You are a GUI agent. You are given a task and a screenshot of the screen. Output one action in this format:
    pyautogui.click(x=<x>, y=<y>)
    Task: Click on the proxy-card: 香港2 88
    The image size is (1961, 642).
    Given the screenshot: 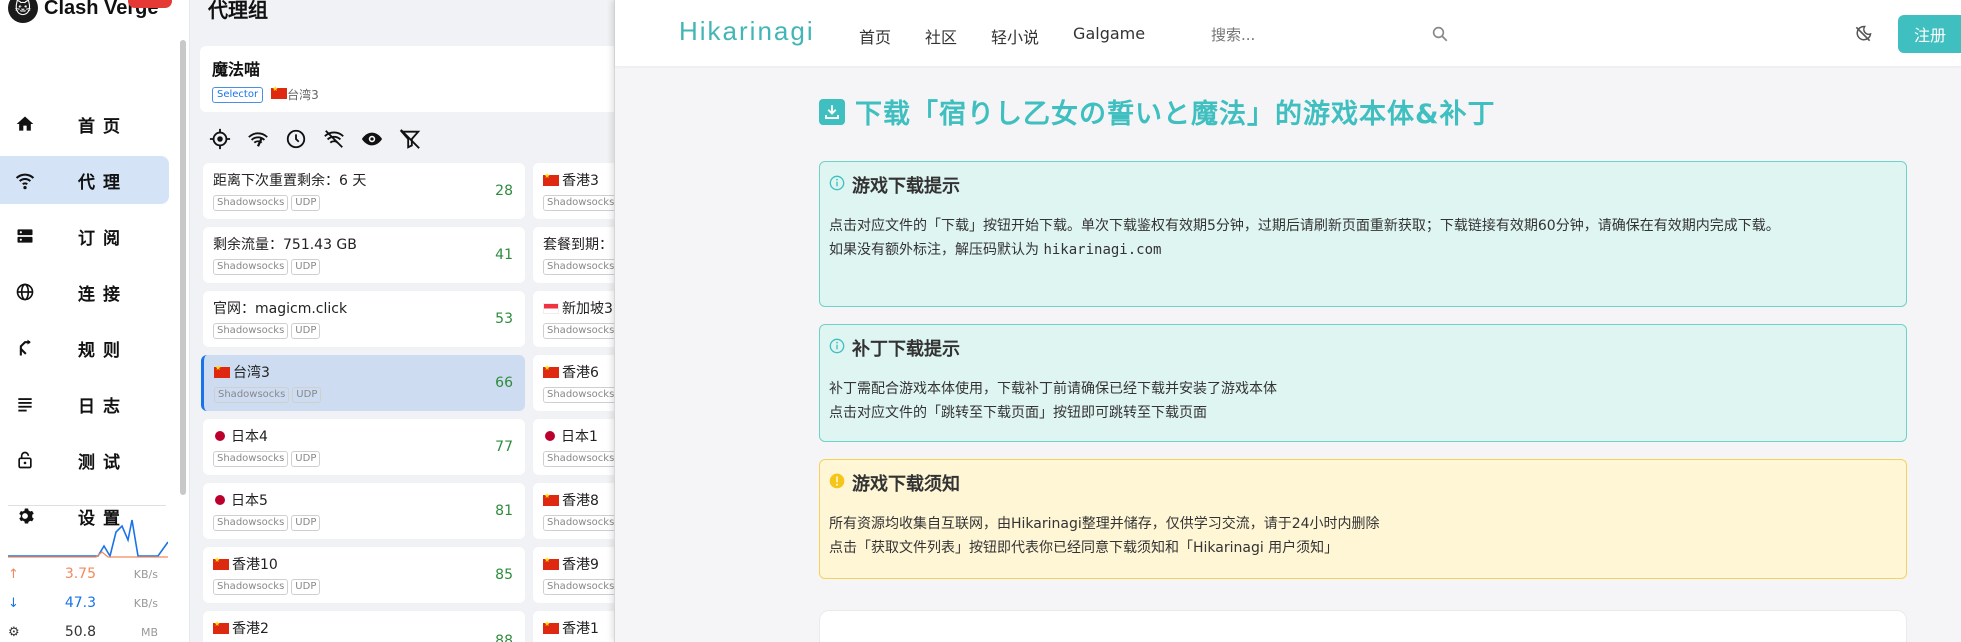 What is the action you would take?
    pyautogui.click(x=364, y=626)
    